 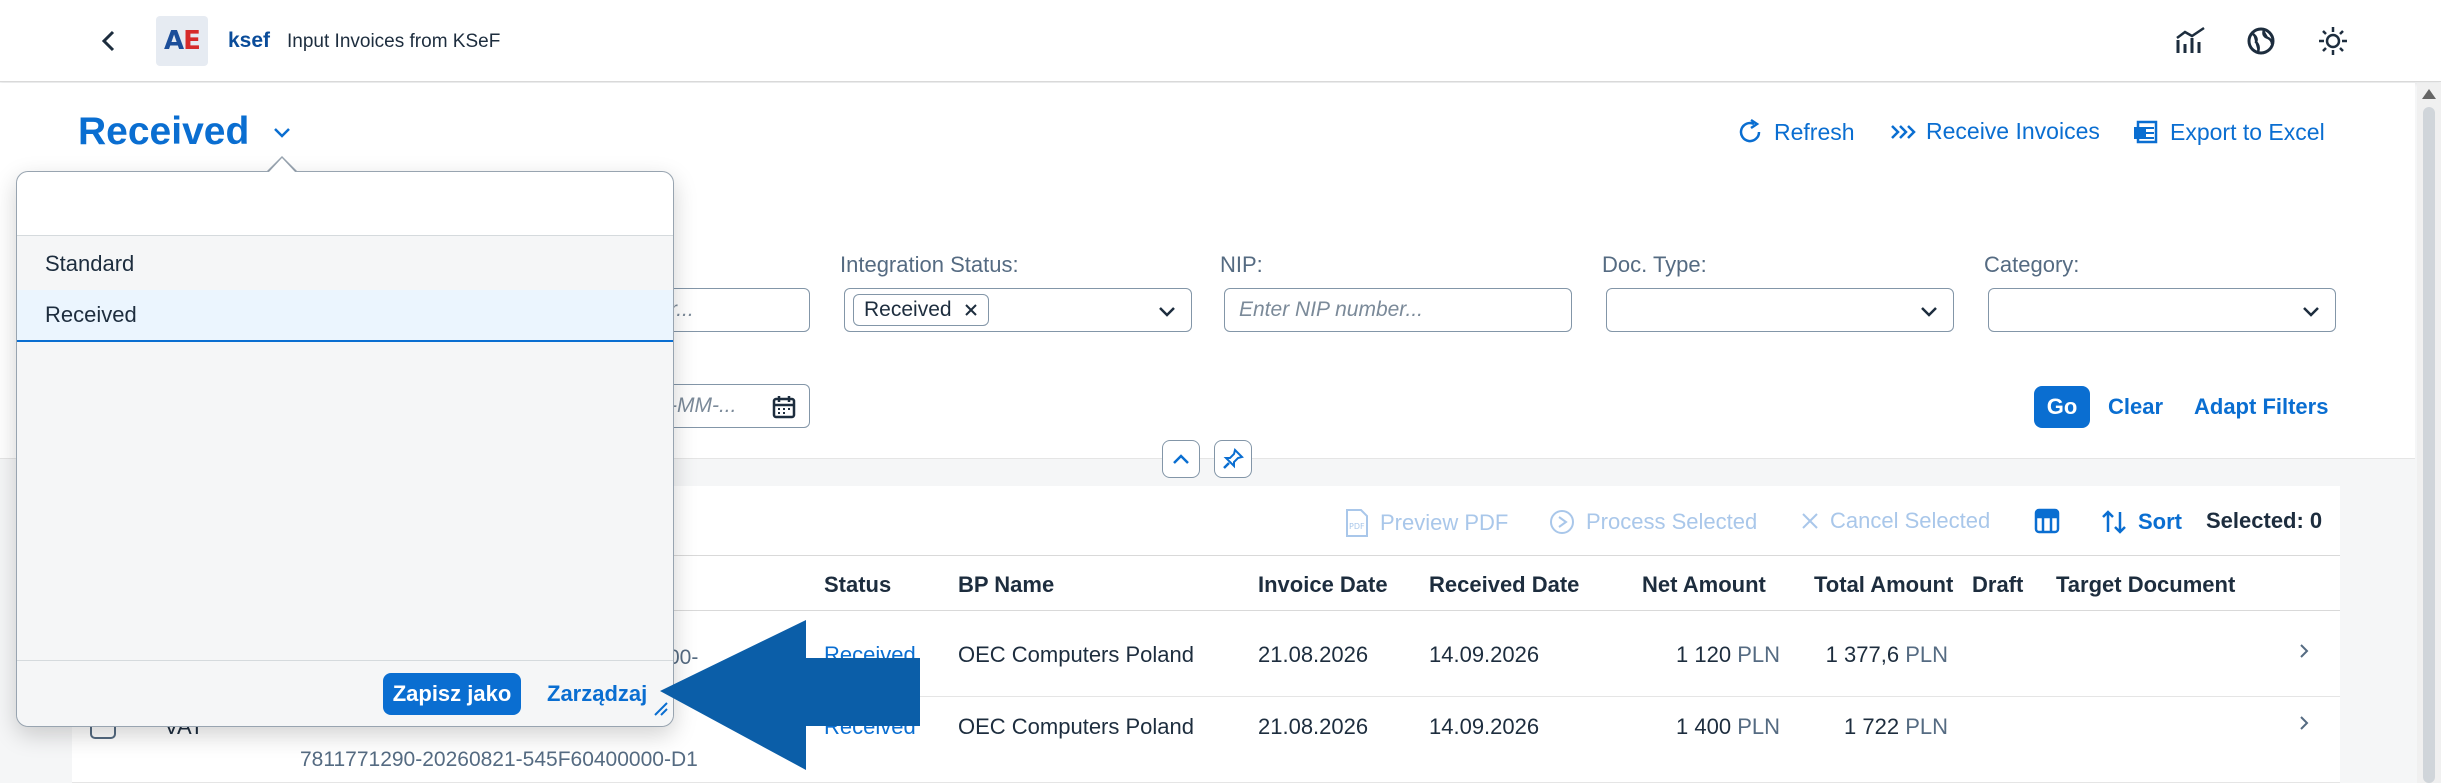 I want to click on refresh-icon, so click(x=1750, y=130).